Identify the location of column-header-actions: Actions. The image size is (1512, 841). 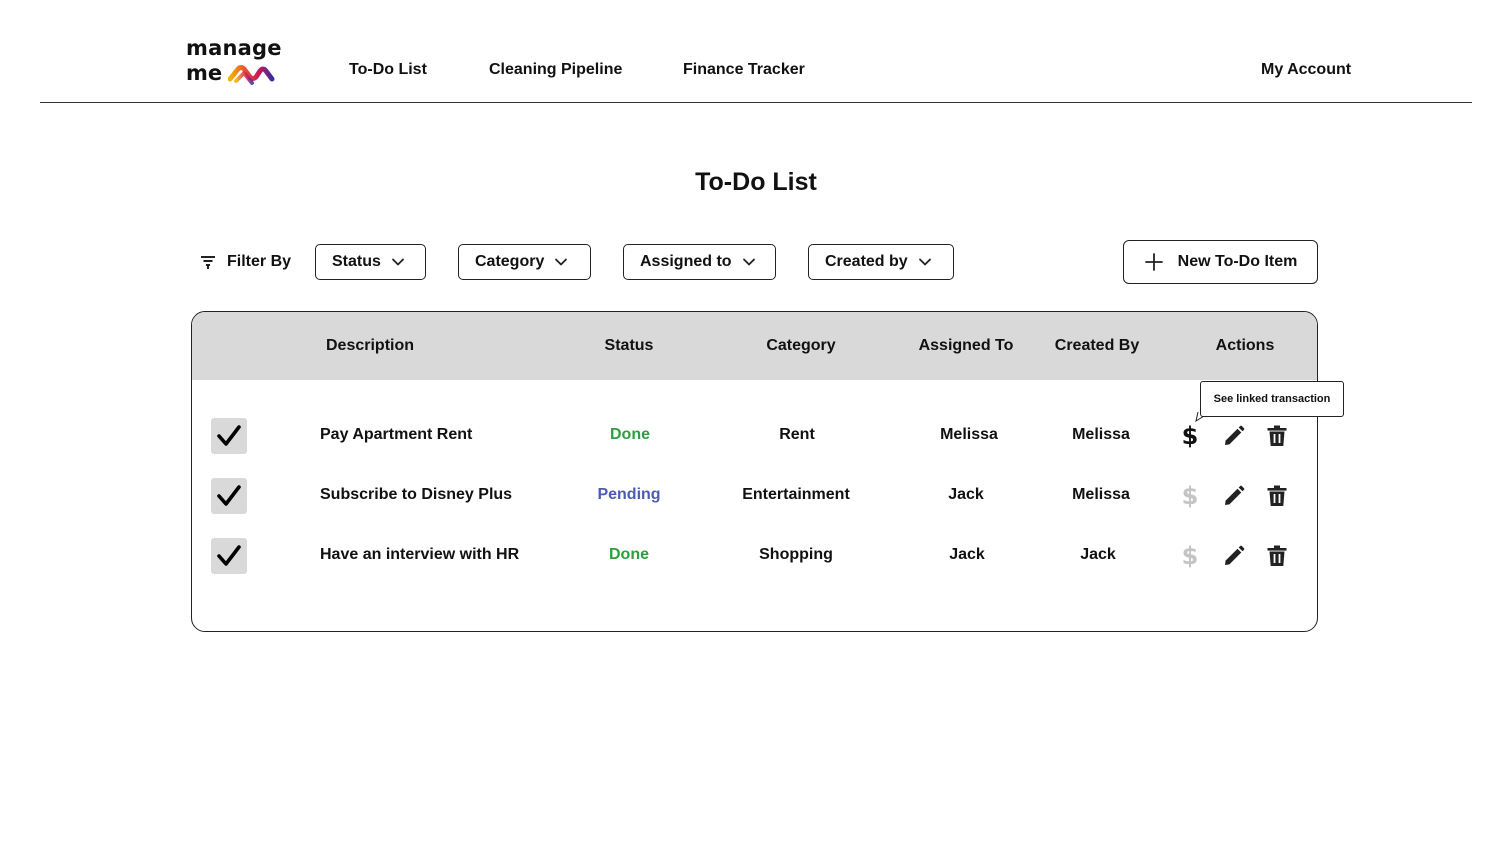
(1245, 345).